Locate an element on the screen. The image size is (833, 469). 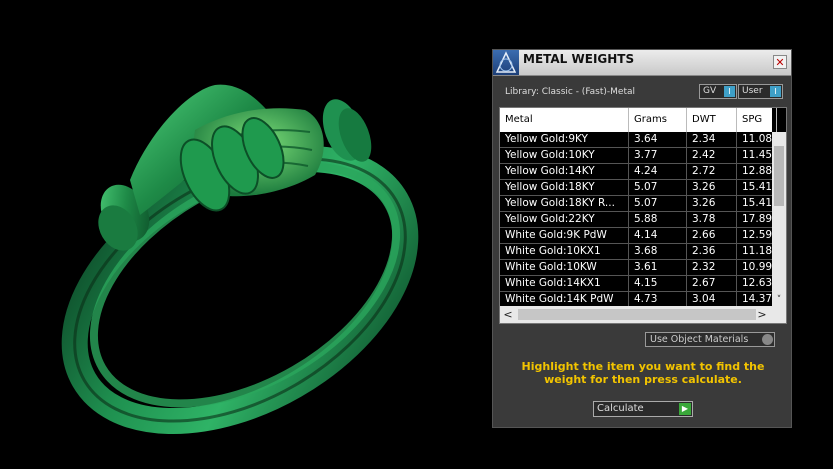
gv-toggle-label: GV is located at coordinates (710, 91).